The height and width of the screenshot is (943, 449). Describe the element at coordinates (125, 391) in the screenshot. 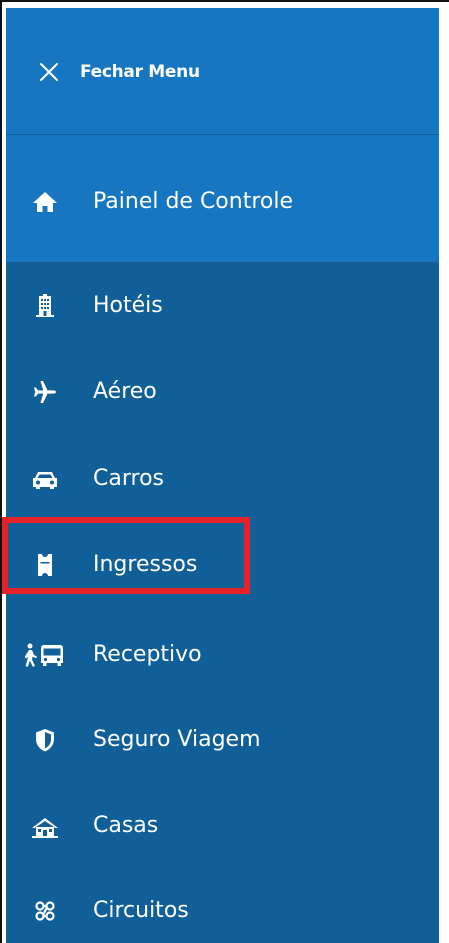

I see `sidebar-item-label: Aéreo` at that location.